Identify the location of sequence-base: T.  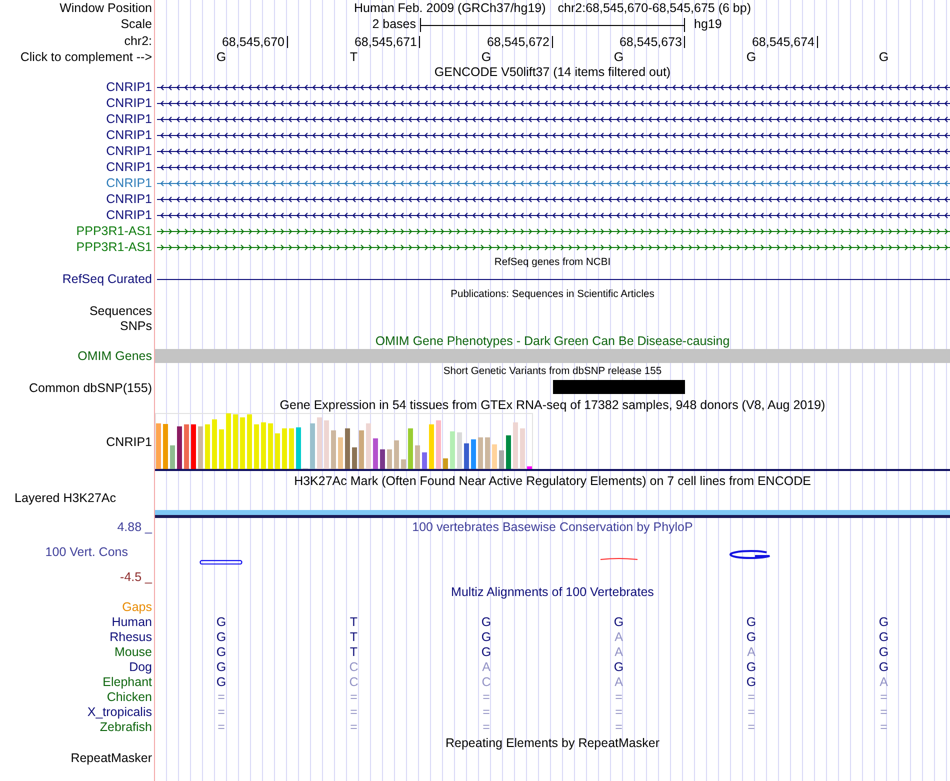
(354, 57).